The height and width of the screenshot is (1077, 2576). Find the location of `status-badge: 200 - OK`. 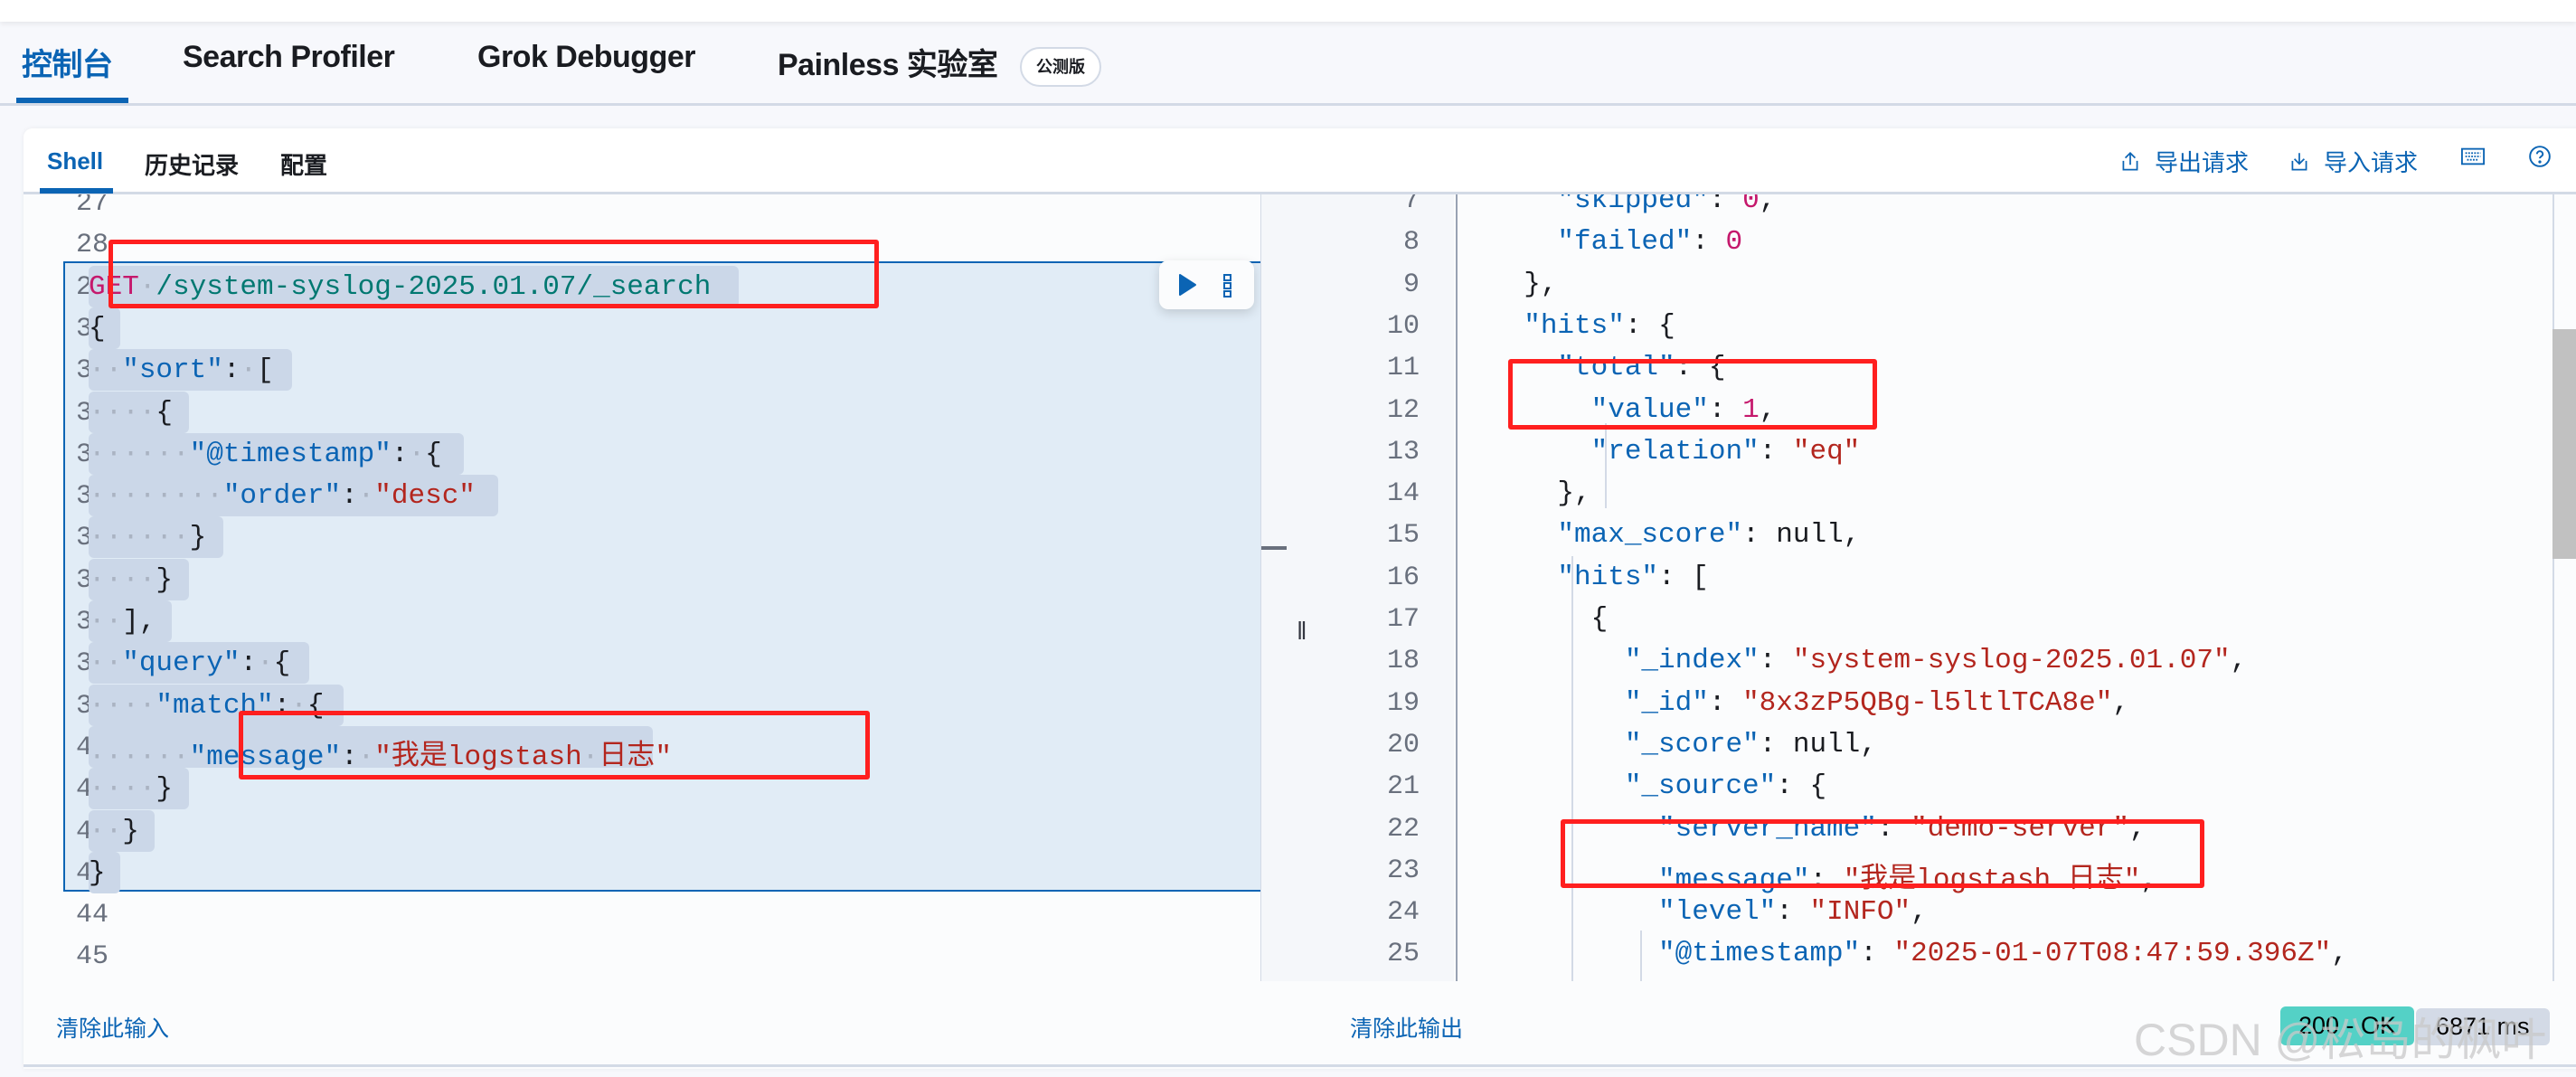

status-badge: 200 - OK is located at coordinates (2348, 1025).